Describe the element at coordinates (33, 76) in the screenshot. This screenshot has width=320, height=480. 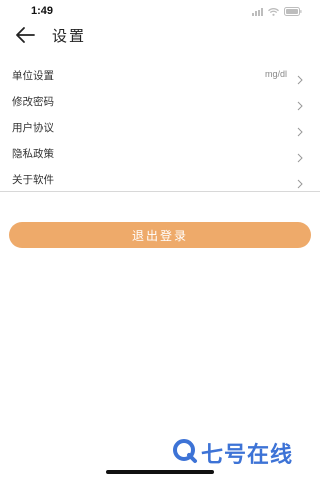
I see `menu-item-label: 单位设置` at that location.